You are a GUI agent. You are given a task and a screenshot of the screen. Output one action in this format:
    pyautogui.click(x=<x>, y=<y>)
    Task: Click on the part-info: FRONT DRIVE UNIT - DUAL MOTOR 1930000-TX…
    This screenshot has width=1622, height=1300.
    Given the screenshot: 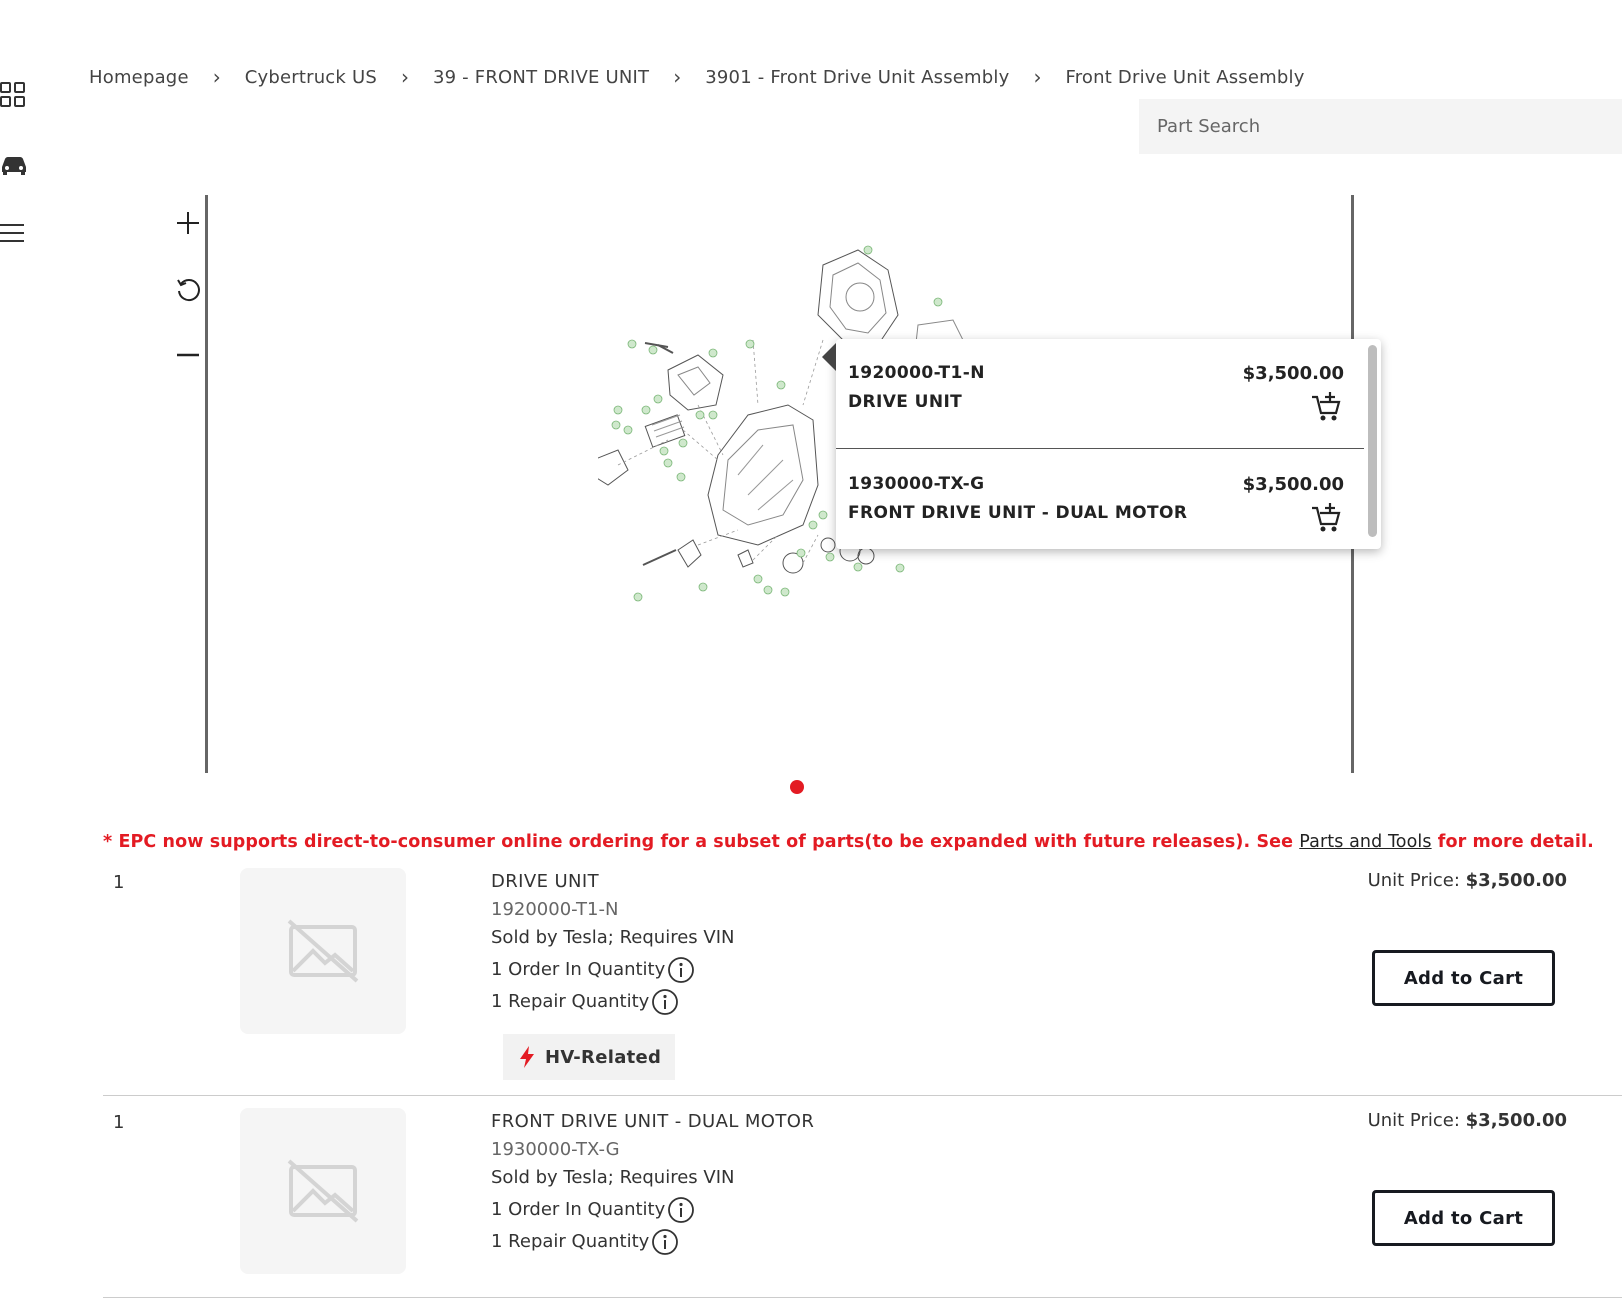 What is the action you would take?
    pyautogui.click(x=652, y=1182)
    